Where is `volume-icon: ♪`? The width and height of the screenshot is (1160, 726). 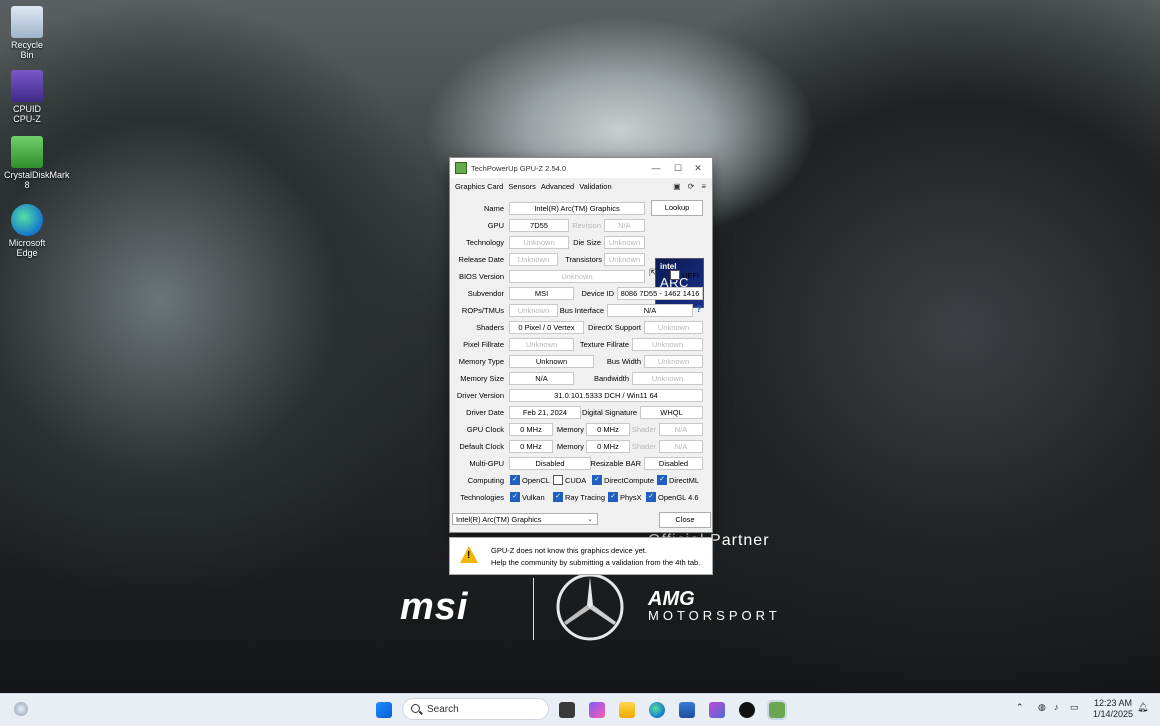 volume-icon: ♪ is located at coordinates (1056, 707).